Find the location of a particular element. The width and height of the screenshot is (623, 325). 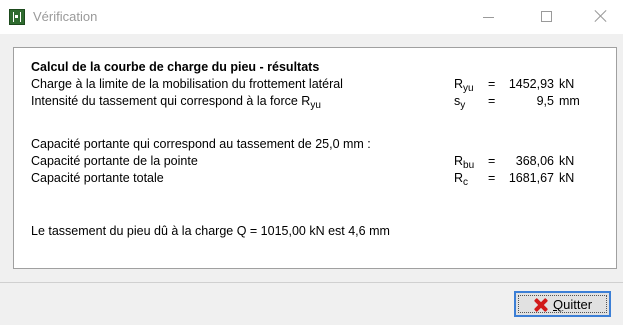

close-button is located at coordinates (601, 17).